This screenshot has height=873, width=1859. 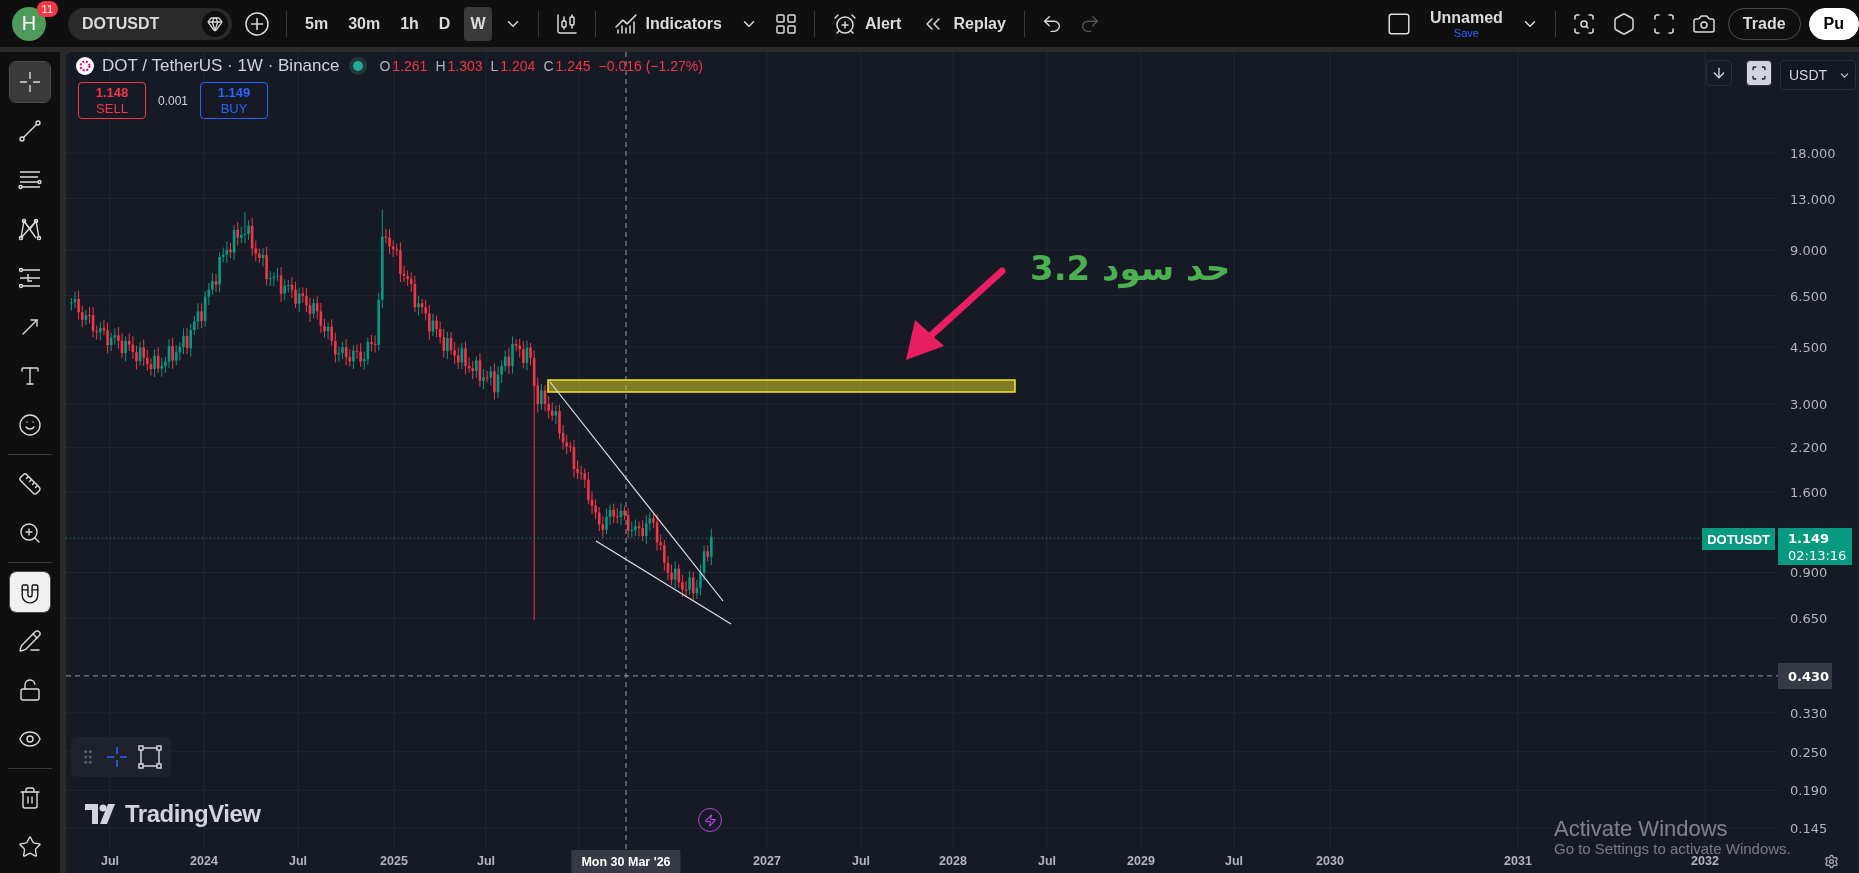 What do you see at coordinates (1466, 17) in the screenshot?
I see `layout-name: Unnamed` at bounding box center [1466, 17].